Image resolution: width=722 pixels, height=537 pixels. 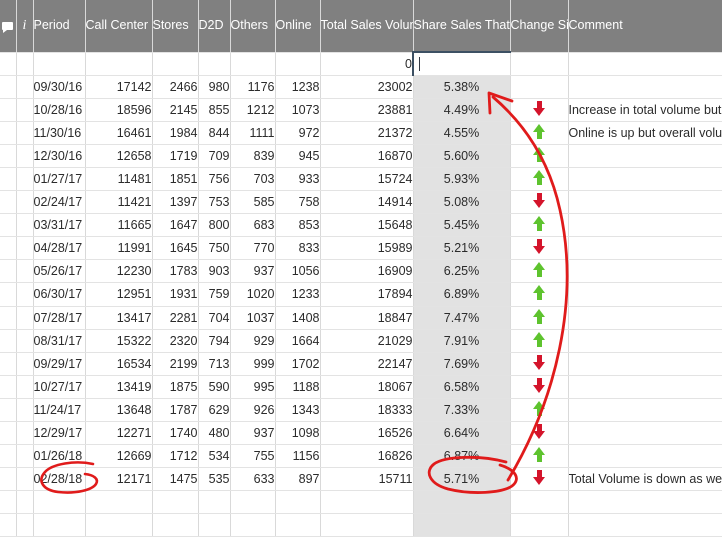 What do you see at coordinates (462, 410) in the screenshot?
I see `cell-share-sales-online: 7.33%` at bounding box center [462, 410].